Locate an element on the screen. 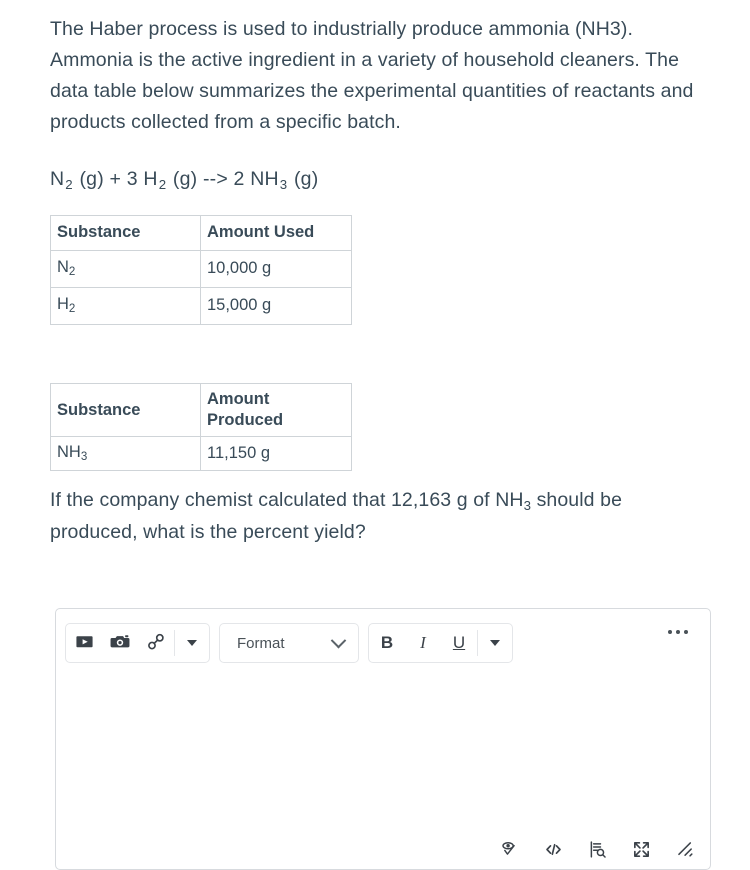 The image size is (750, 870). camera-icon-button is located at coordinates (120, 643).